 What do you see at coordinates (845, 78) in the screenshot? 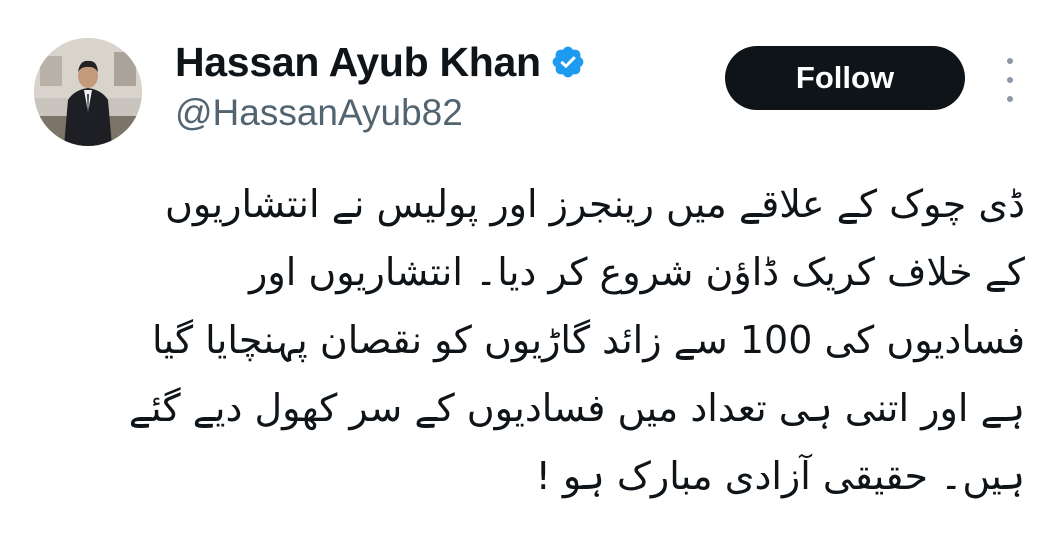
I see `follow-button: Follow` at bounding box center [845, 78].